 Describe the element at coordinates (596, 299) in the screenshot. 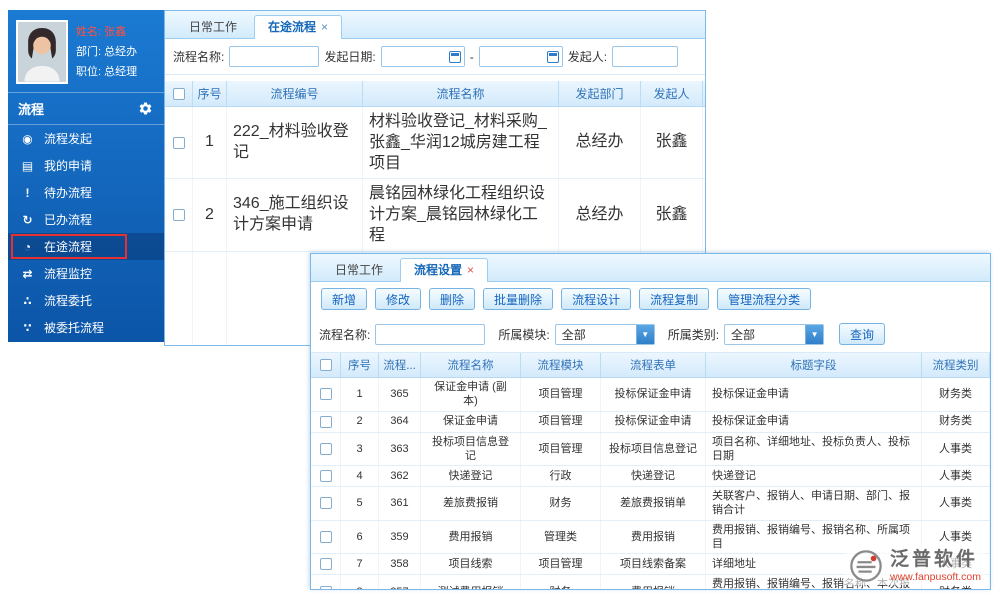

I see `flow-design-button: 流程设计` at that location.